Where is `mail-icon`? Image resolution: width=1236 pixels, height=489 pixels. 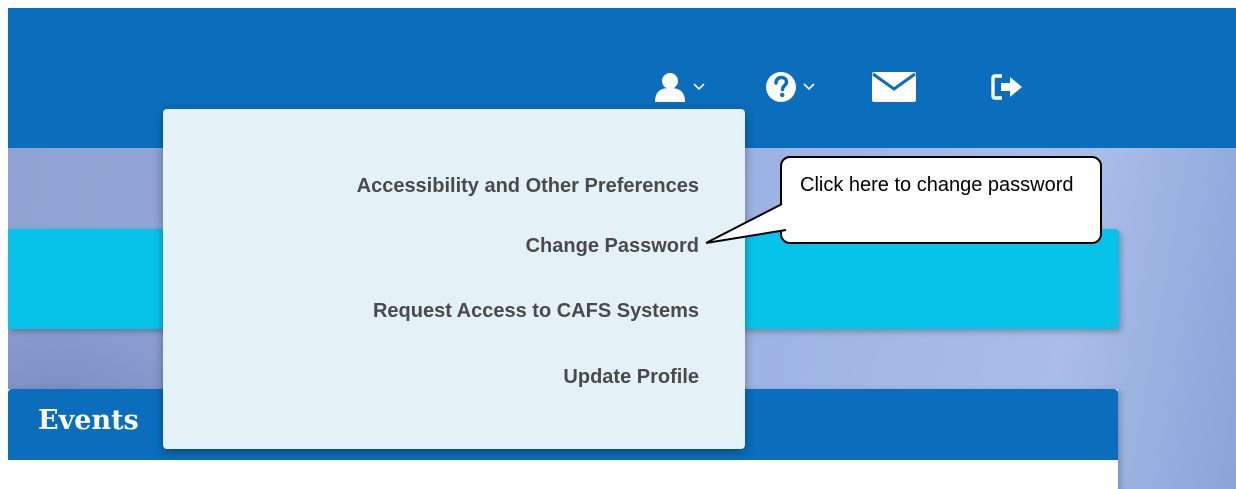 mail-icon is located at coordinates (894, 87).